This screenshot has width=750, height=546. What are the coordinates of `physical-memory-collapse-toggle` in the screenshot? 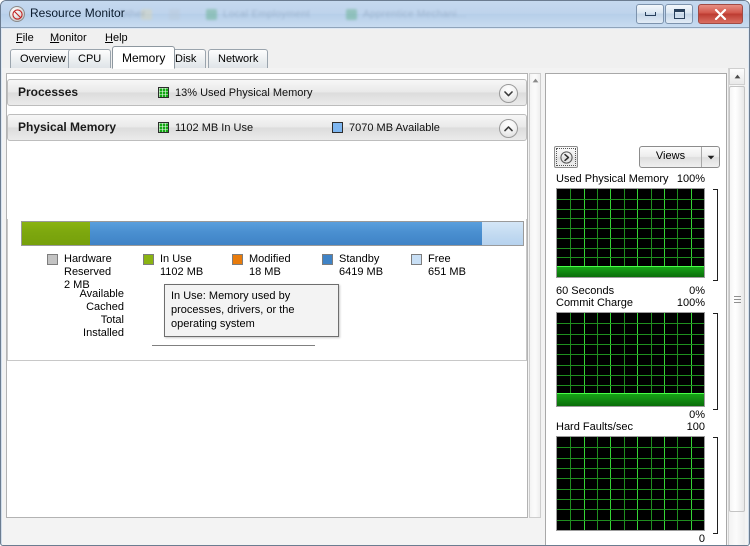 It's located at (508, 128).